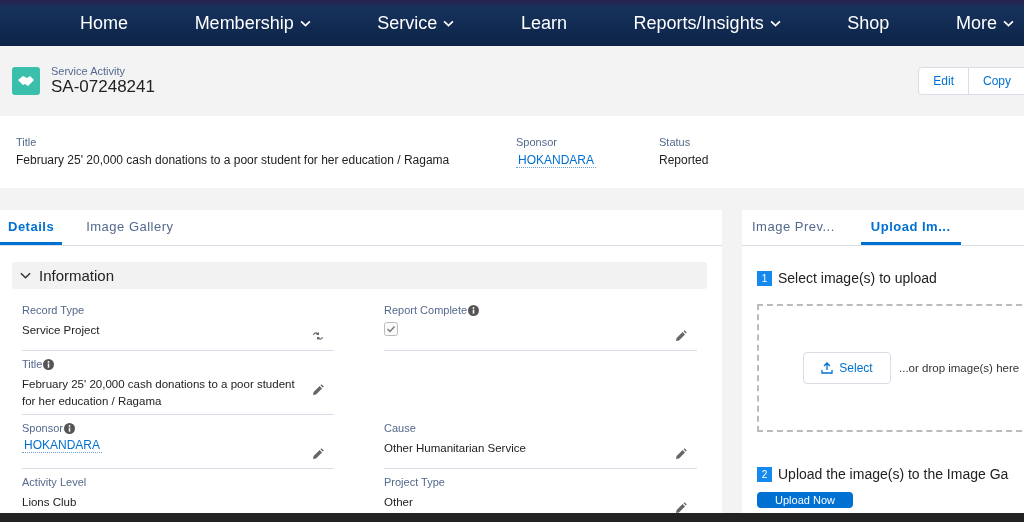 The width and height of the screenshot is (1024, 522). What do you see at coordinates (847, 368) in the screenshot?
I see `select-button: Select` at bounding box center [847, 368].